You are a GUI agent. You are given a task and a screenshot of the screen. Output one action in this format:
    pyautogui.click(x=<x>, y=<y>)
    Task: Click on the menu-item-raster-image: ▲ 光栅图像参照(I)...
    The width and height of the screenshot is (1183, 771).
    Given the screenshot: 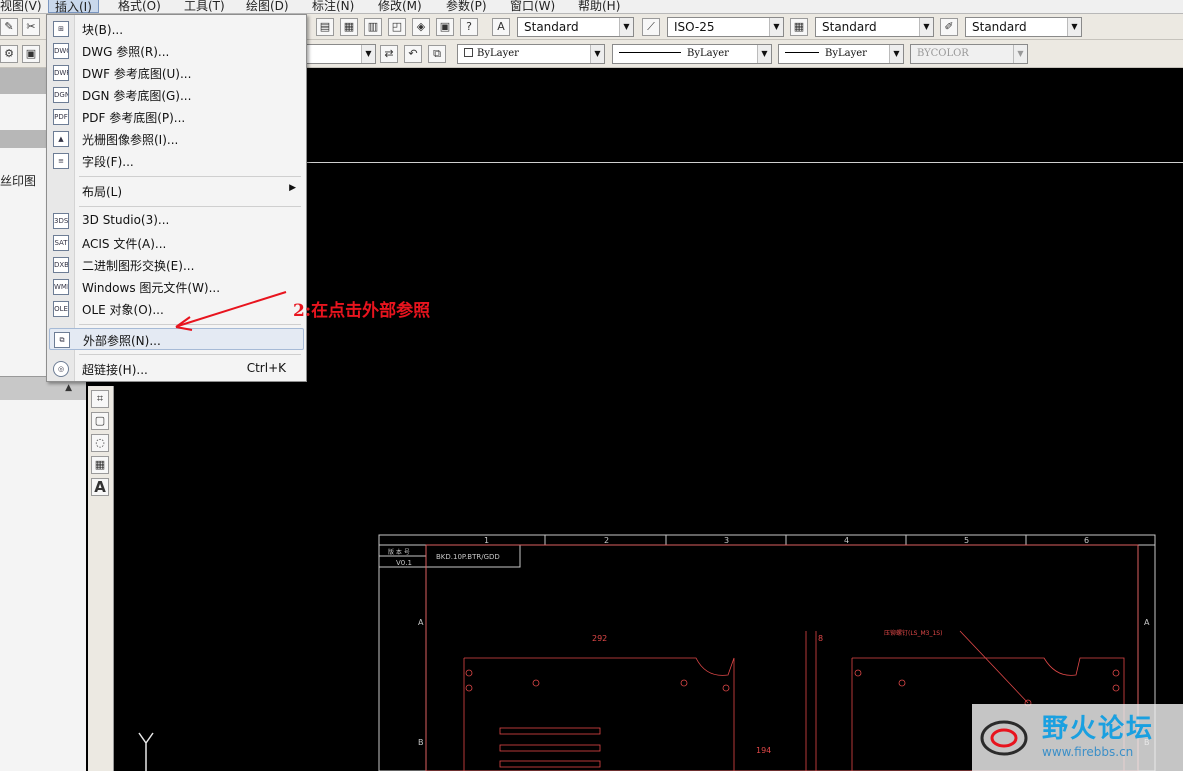 What is the action you would take?
    pyautogui.click(x=176, y=139)
    